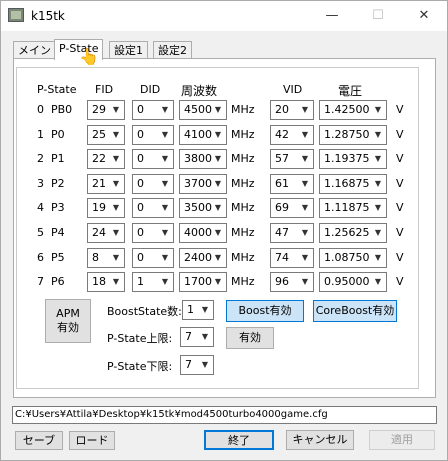  I want to click on vid-value: 20, so click(282, 109).